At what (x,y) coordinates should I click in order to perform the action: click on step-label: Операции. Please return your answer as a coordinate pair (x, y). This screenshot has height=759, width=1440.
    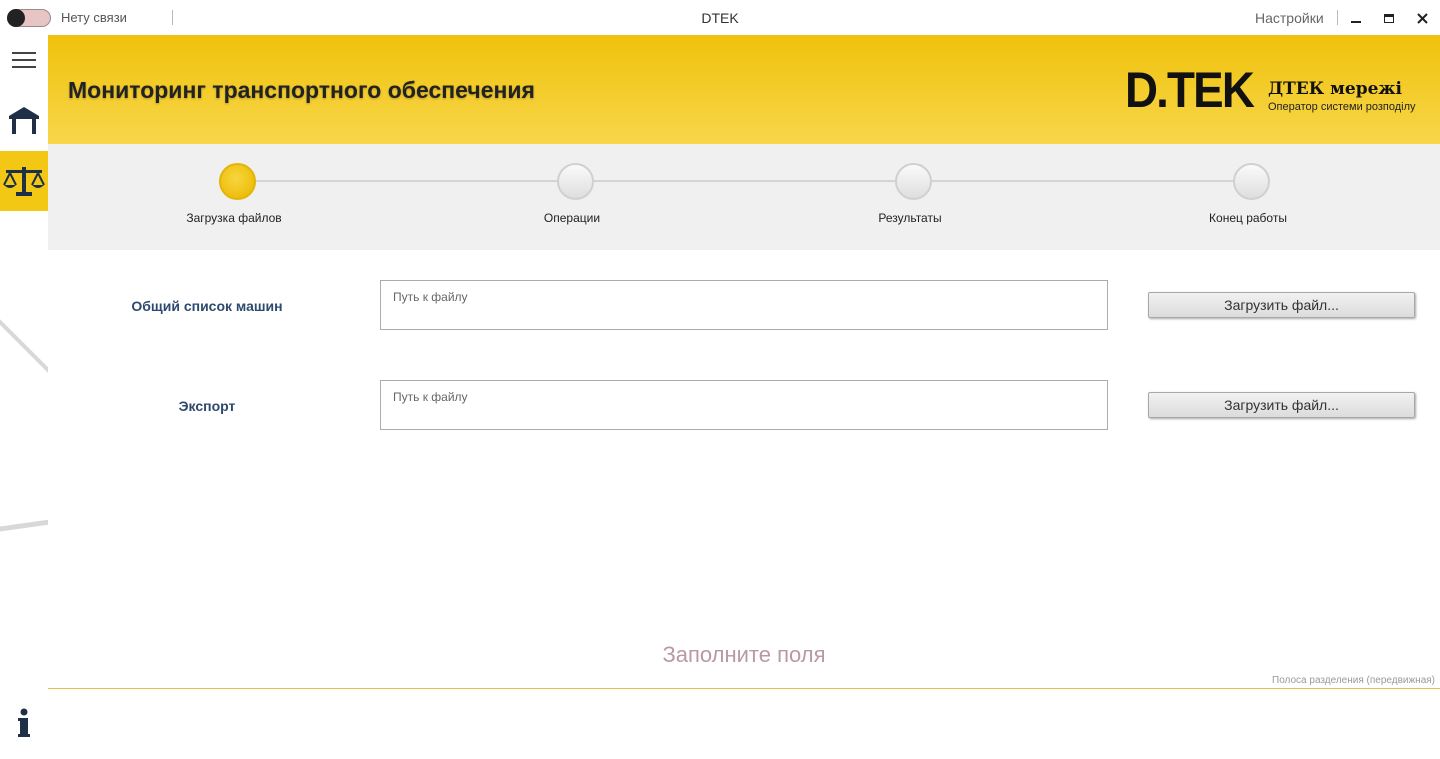
    Looking at the image, I should click on (572, 218).